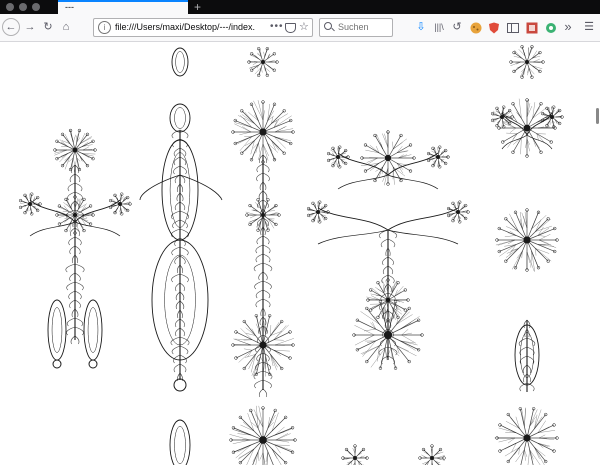  I want to click on fig1-chest-tip, so click(59, 224).